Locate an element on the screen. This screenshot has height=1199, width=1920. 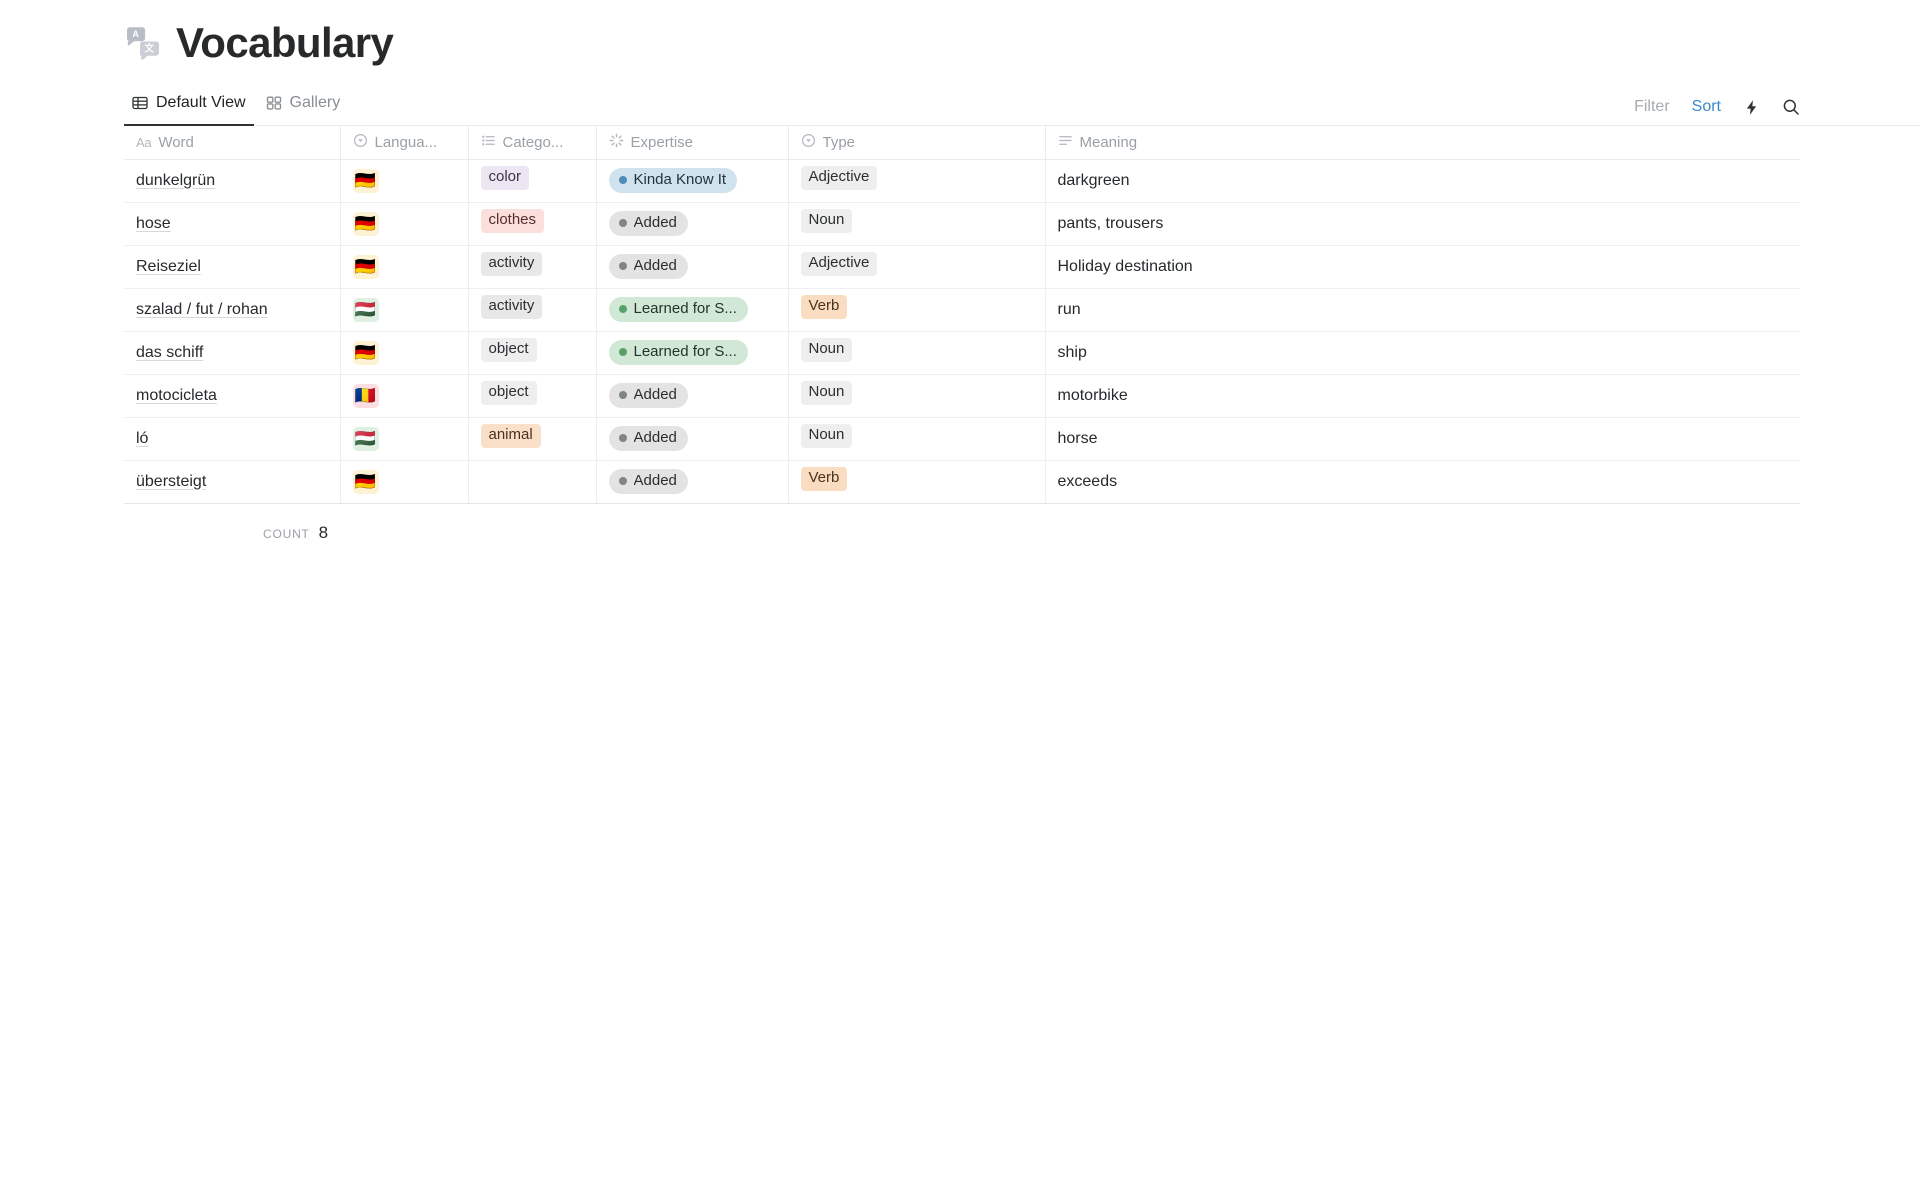
word-link: das schiff is located at coordinates (169, 352).